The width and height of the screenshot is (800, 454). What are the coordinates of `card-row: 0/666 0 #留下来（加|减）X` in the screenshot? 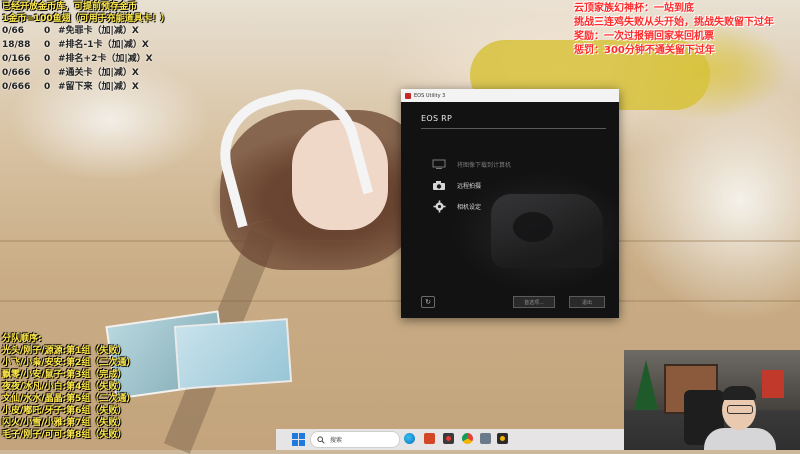 It's located at (77, 88).